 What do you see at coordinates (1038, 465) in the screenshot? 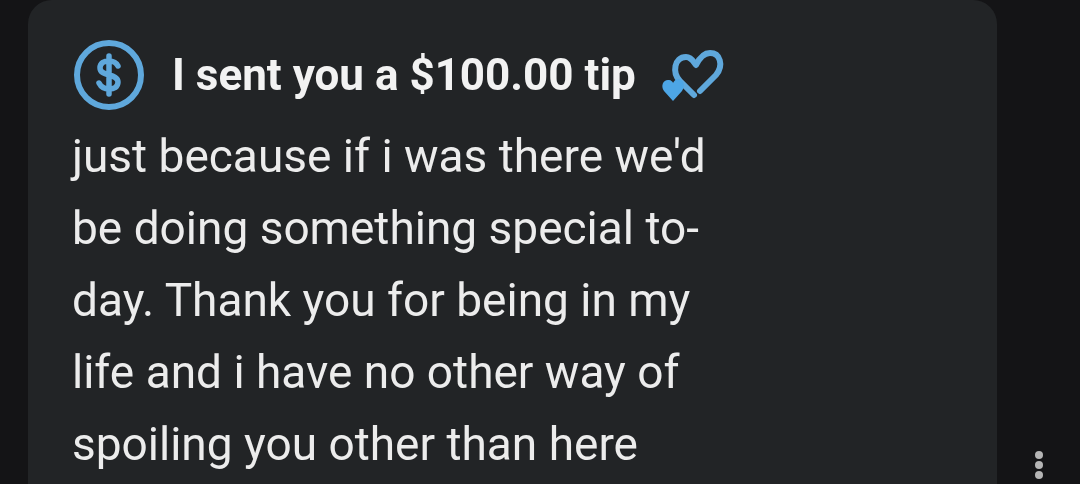
I see `more-options-icon` at bounding box center [1038, 465].